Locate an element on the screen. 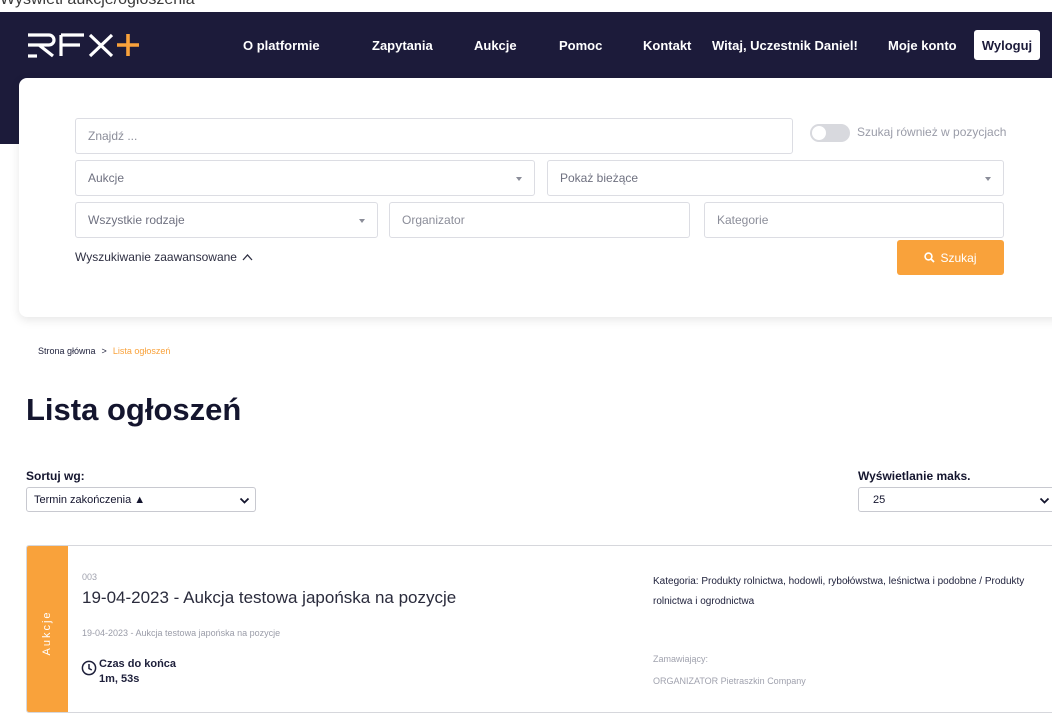 This screenshot has height=715, width=1052. greeting-text: Witaj, Uczestnik Daniel! is located at coordinates (785, 45).